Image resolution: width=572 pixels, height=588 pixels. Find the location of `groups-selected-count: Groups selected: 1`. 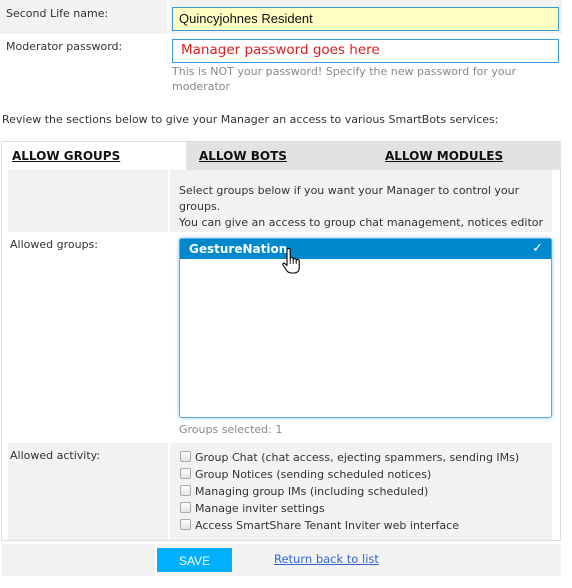

groups-selected-count: Groups selected: 1 is located at coordinates (231, 429).